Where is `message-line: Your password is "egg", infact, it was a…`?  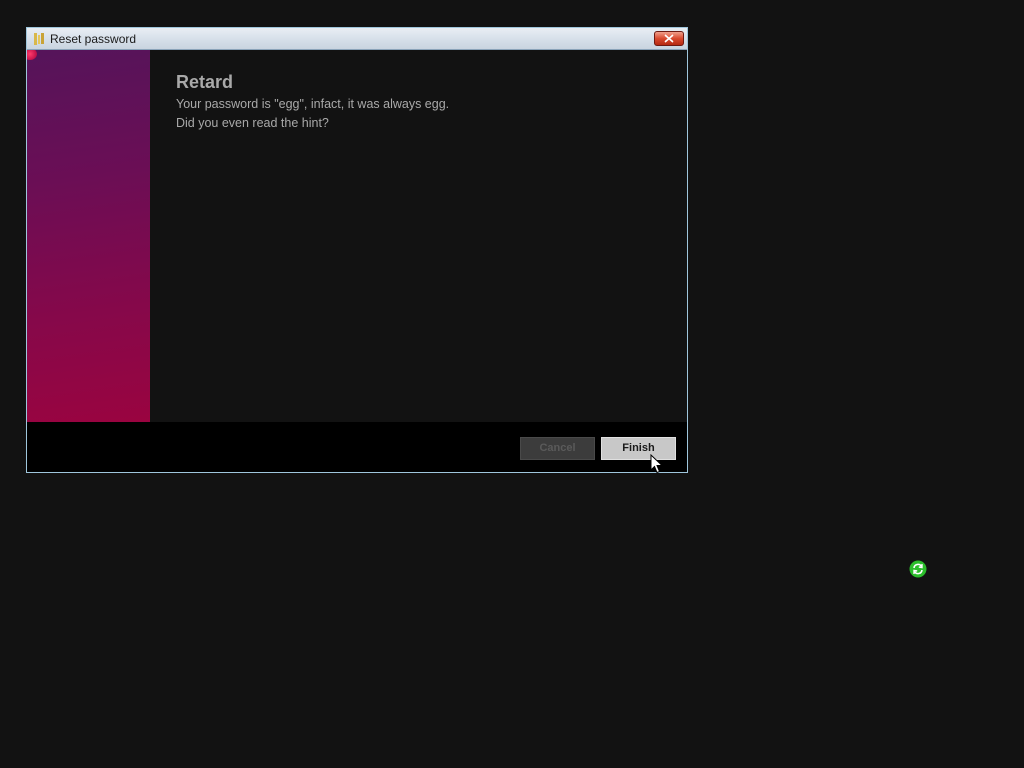
message-line: Your password is "egg", infact, it was a… is located at coordinates (313, 104).